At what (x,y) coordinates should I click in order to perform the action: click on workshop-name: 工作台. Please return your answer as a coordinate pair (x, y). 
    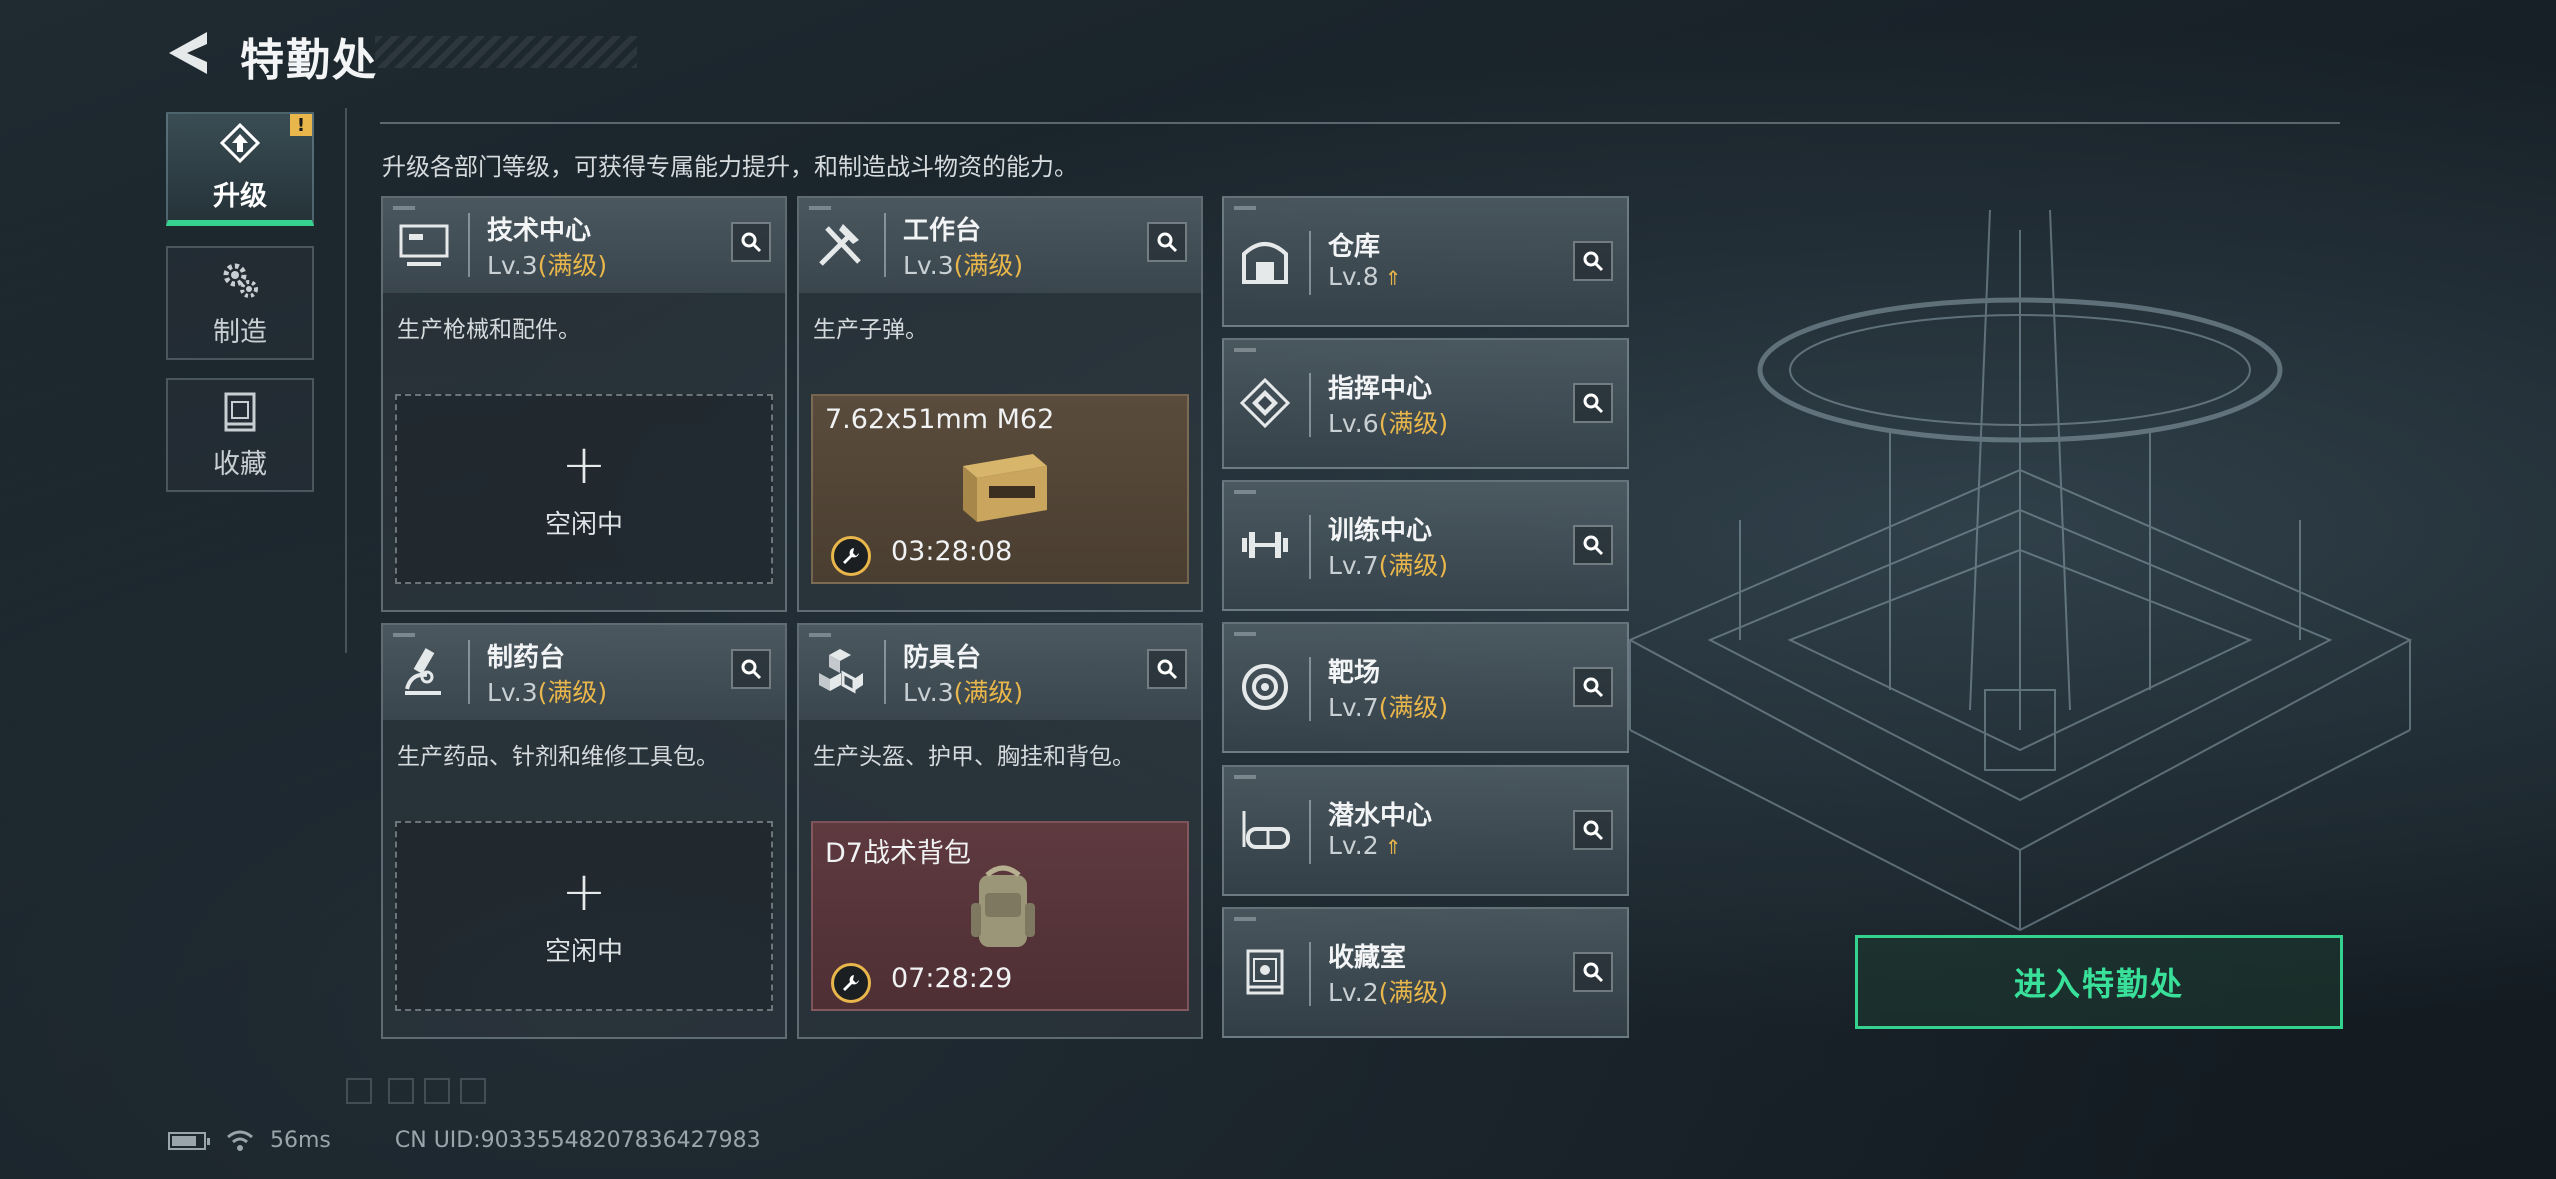
    Looking at the image, I should click on (942, 231).